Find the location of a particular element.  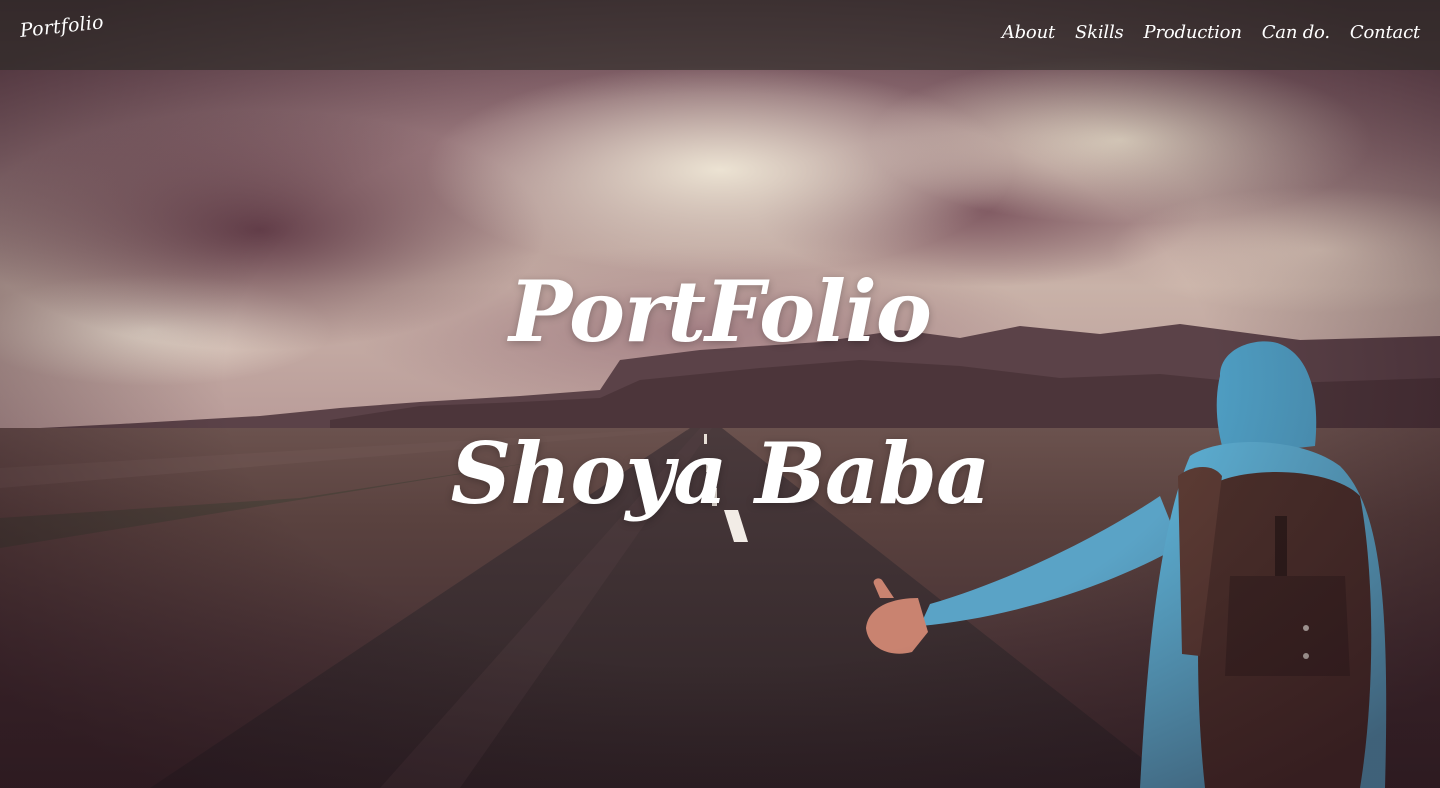

nav-link-can-do: Can do. is located at coordinates (1296, 32).